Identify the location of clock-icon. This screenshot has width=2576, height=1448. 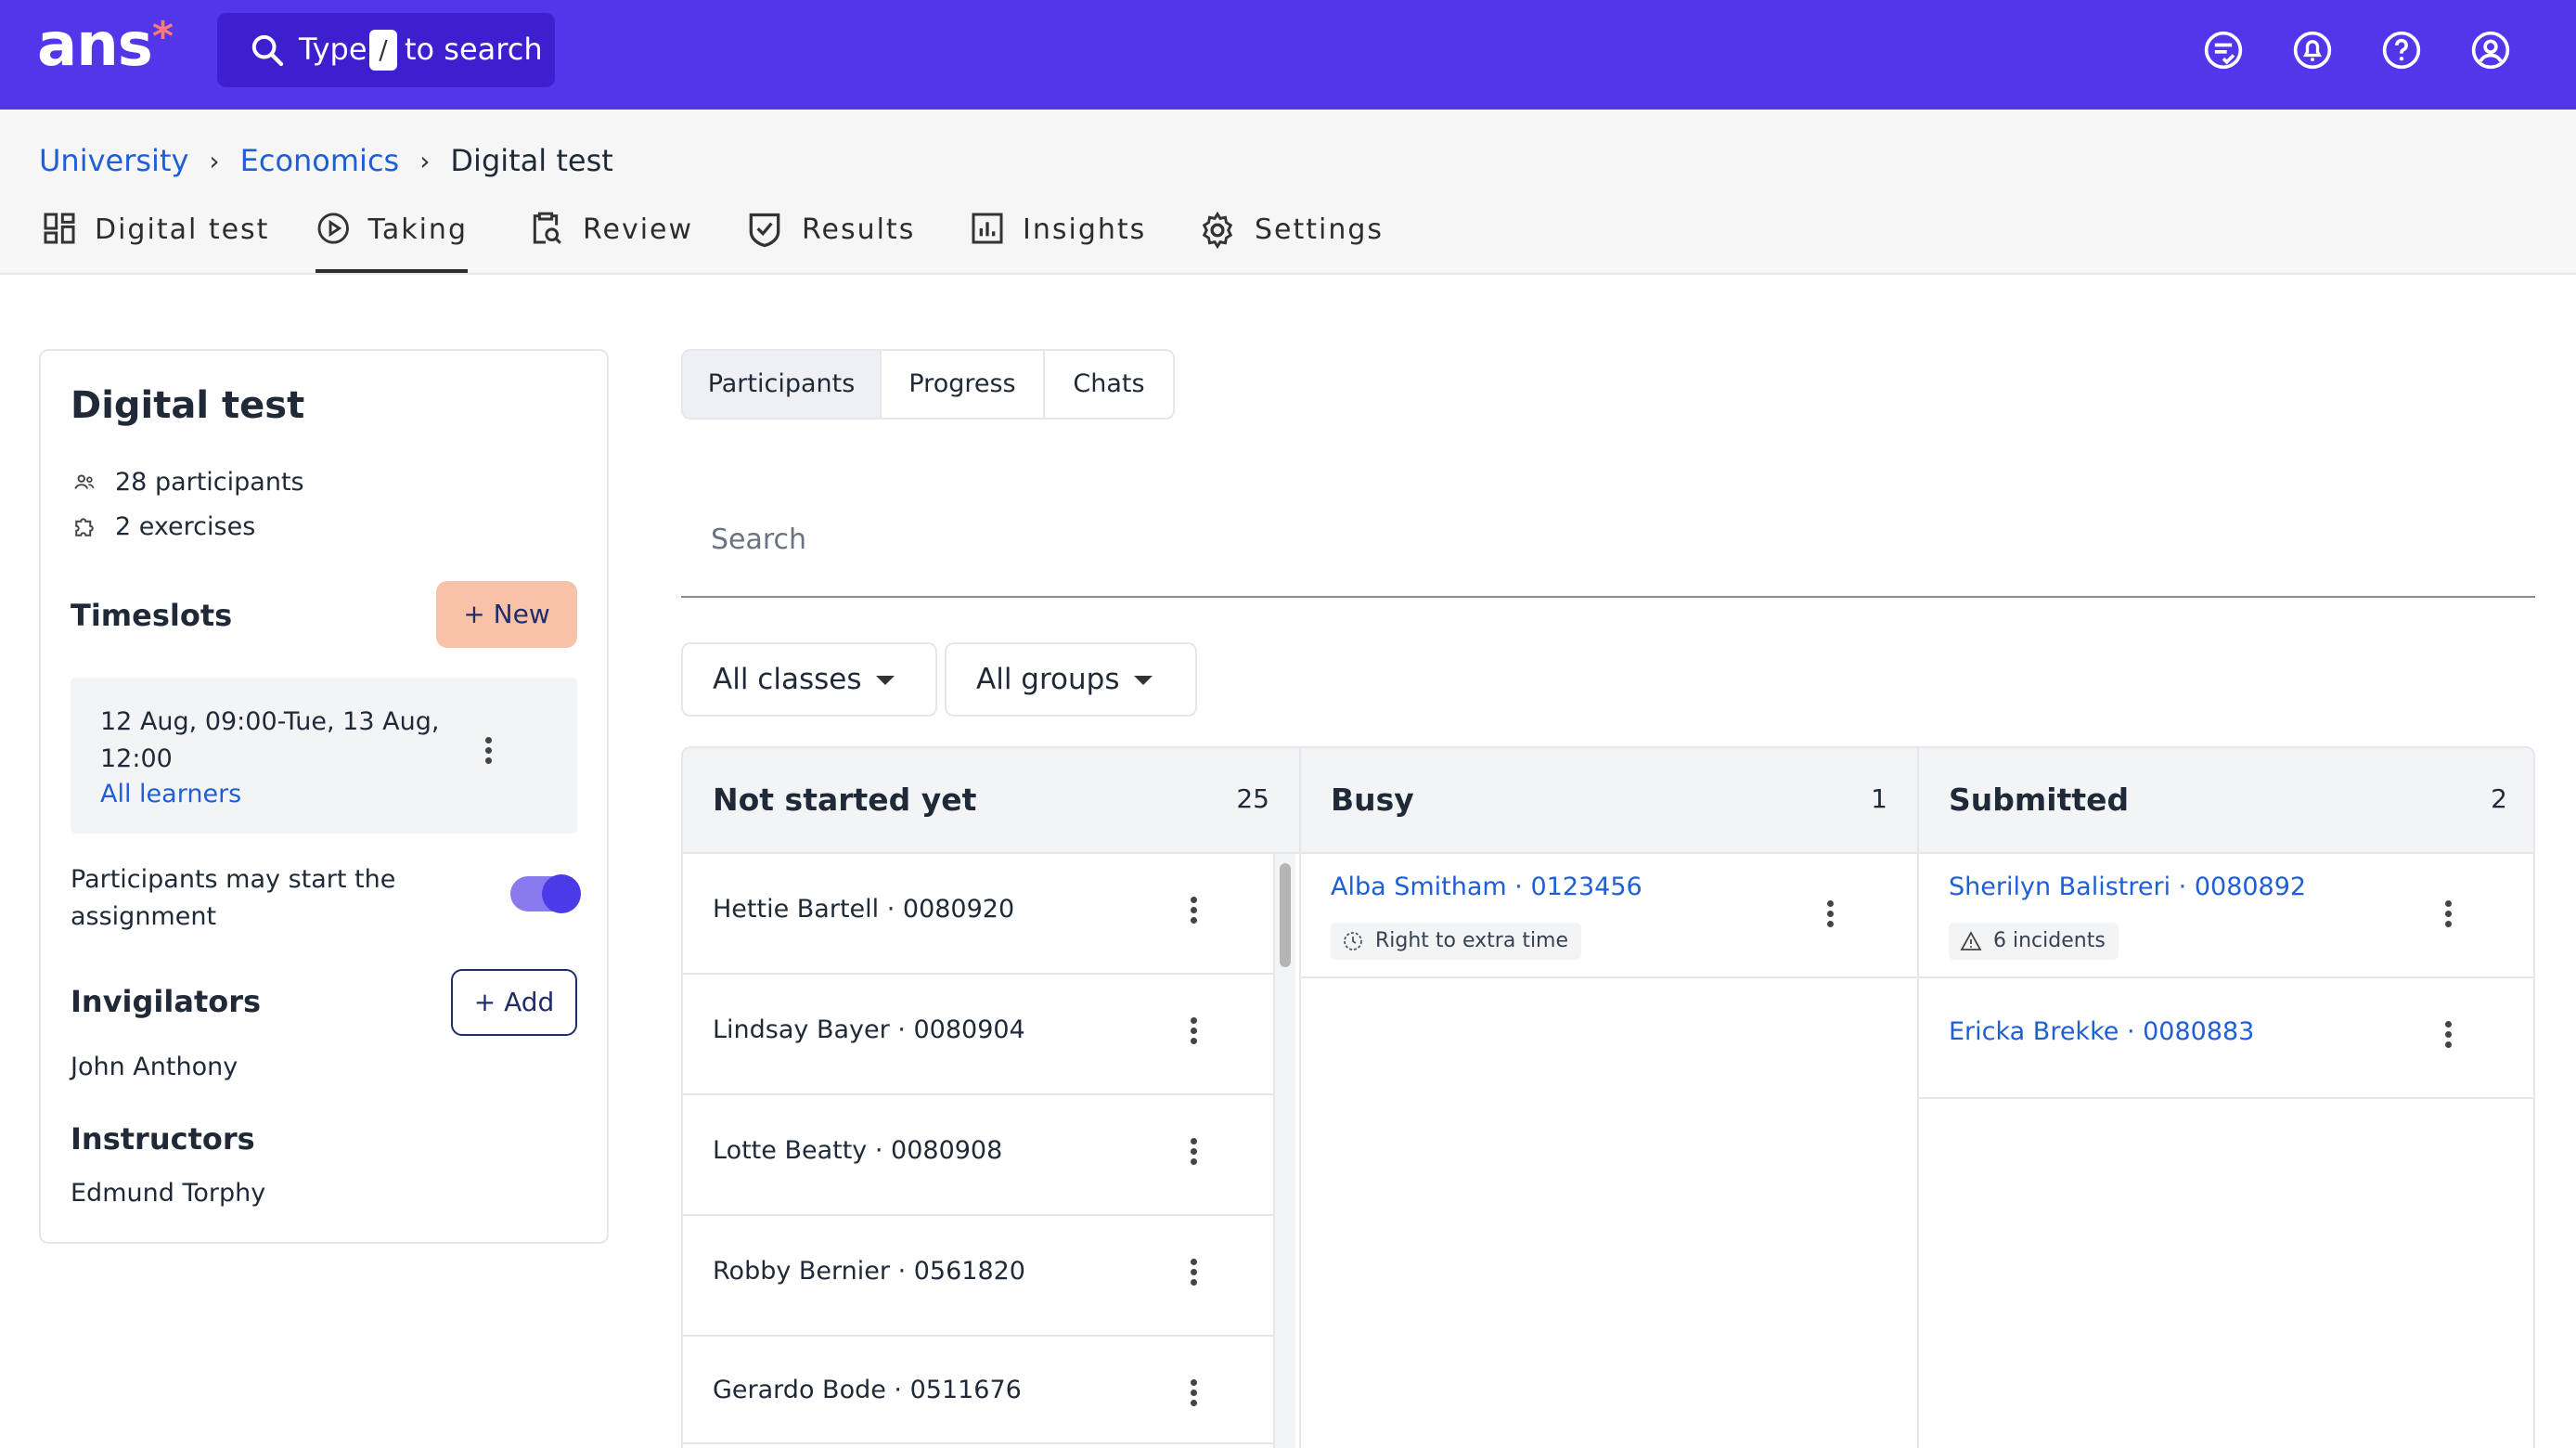
(1353, 941).